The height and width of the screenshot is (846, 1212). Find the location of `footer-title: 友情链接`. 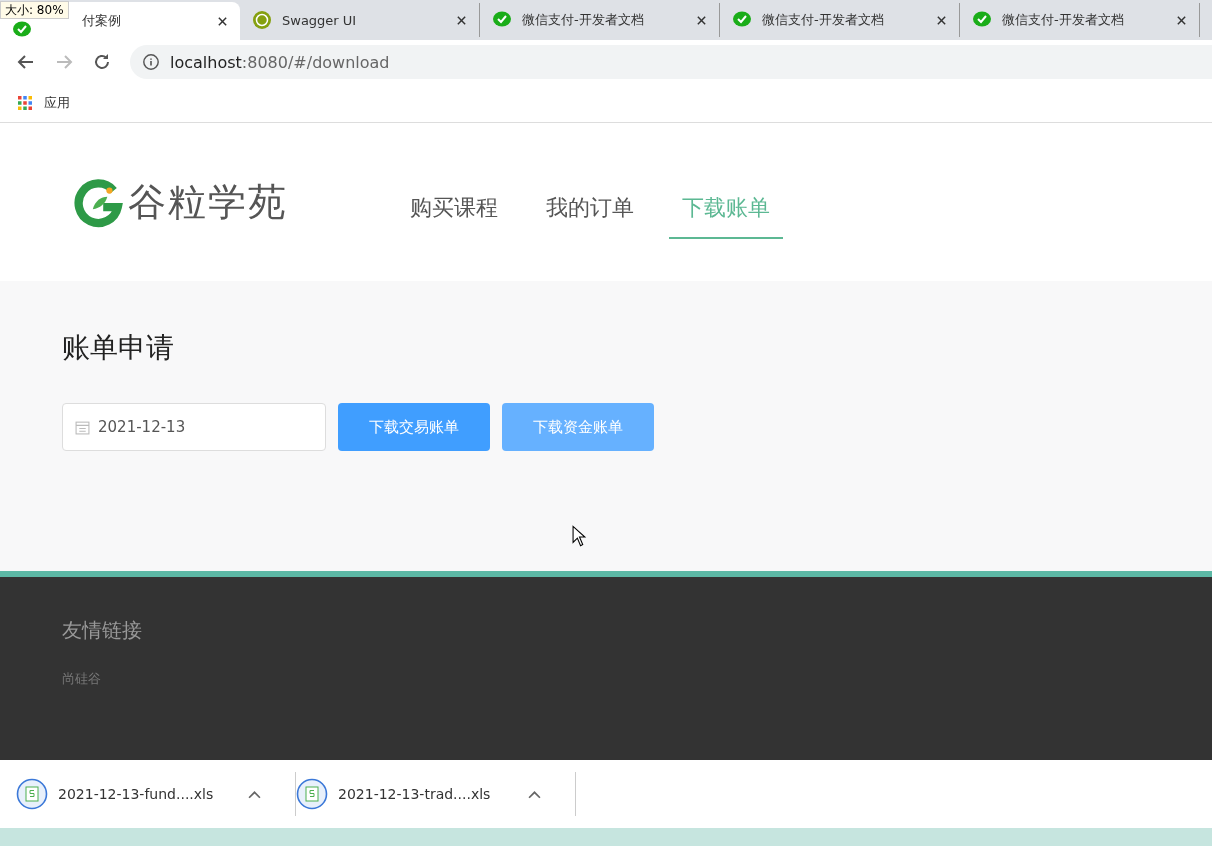

footer-title: 友情链接 is located at coordinates (102, 630).